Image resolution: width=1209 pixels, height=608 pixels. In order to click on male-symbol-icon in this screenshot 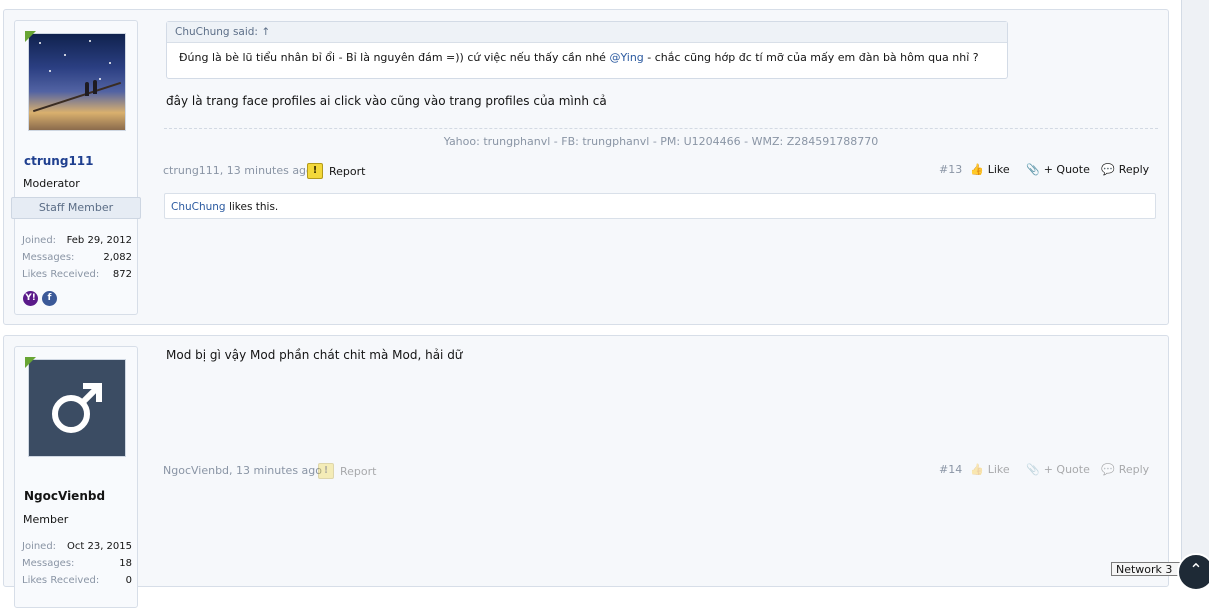, I will do `click(77, 408)`.